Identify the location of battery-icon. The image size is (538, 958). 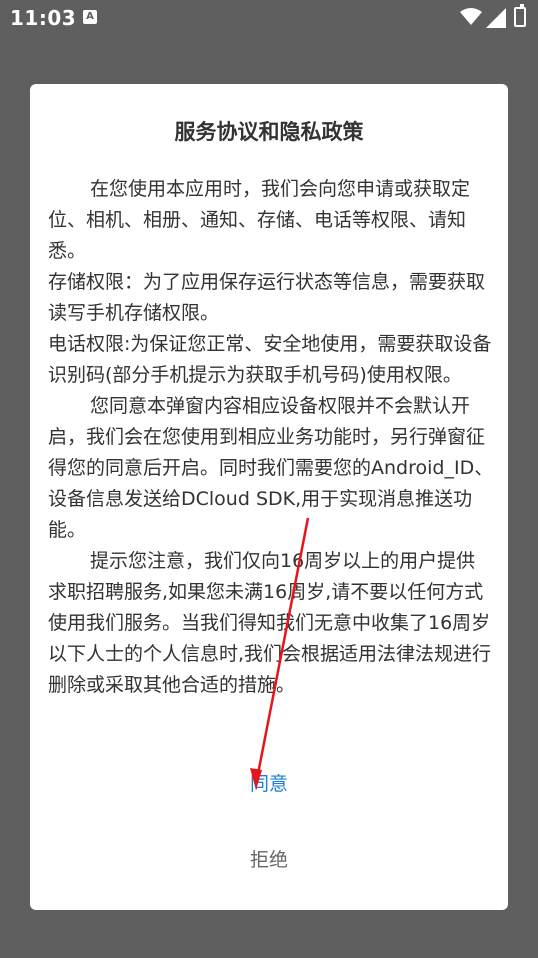
(520, 15).